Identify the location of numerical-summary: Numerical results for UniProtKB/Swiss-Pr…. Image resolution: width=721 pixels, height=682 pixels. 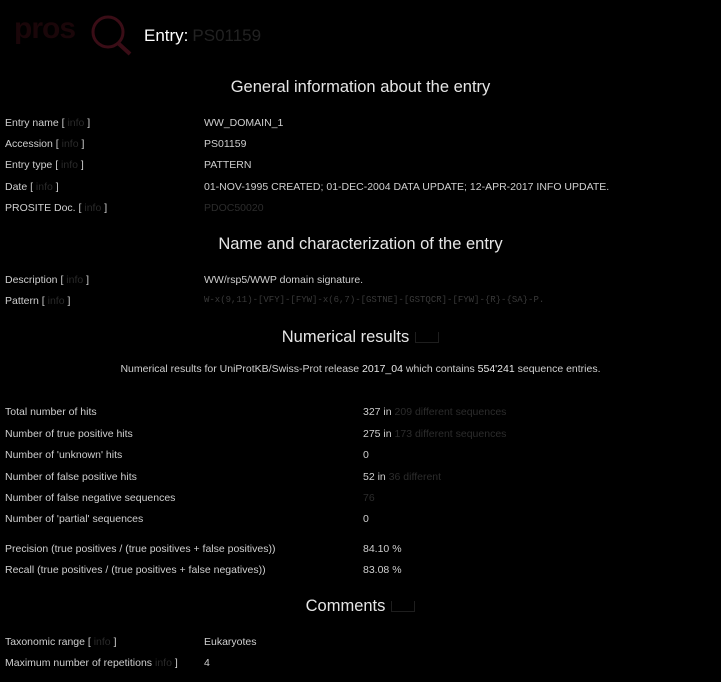
(360, 369).